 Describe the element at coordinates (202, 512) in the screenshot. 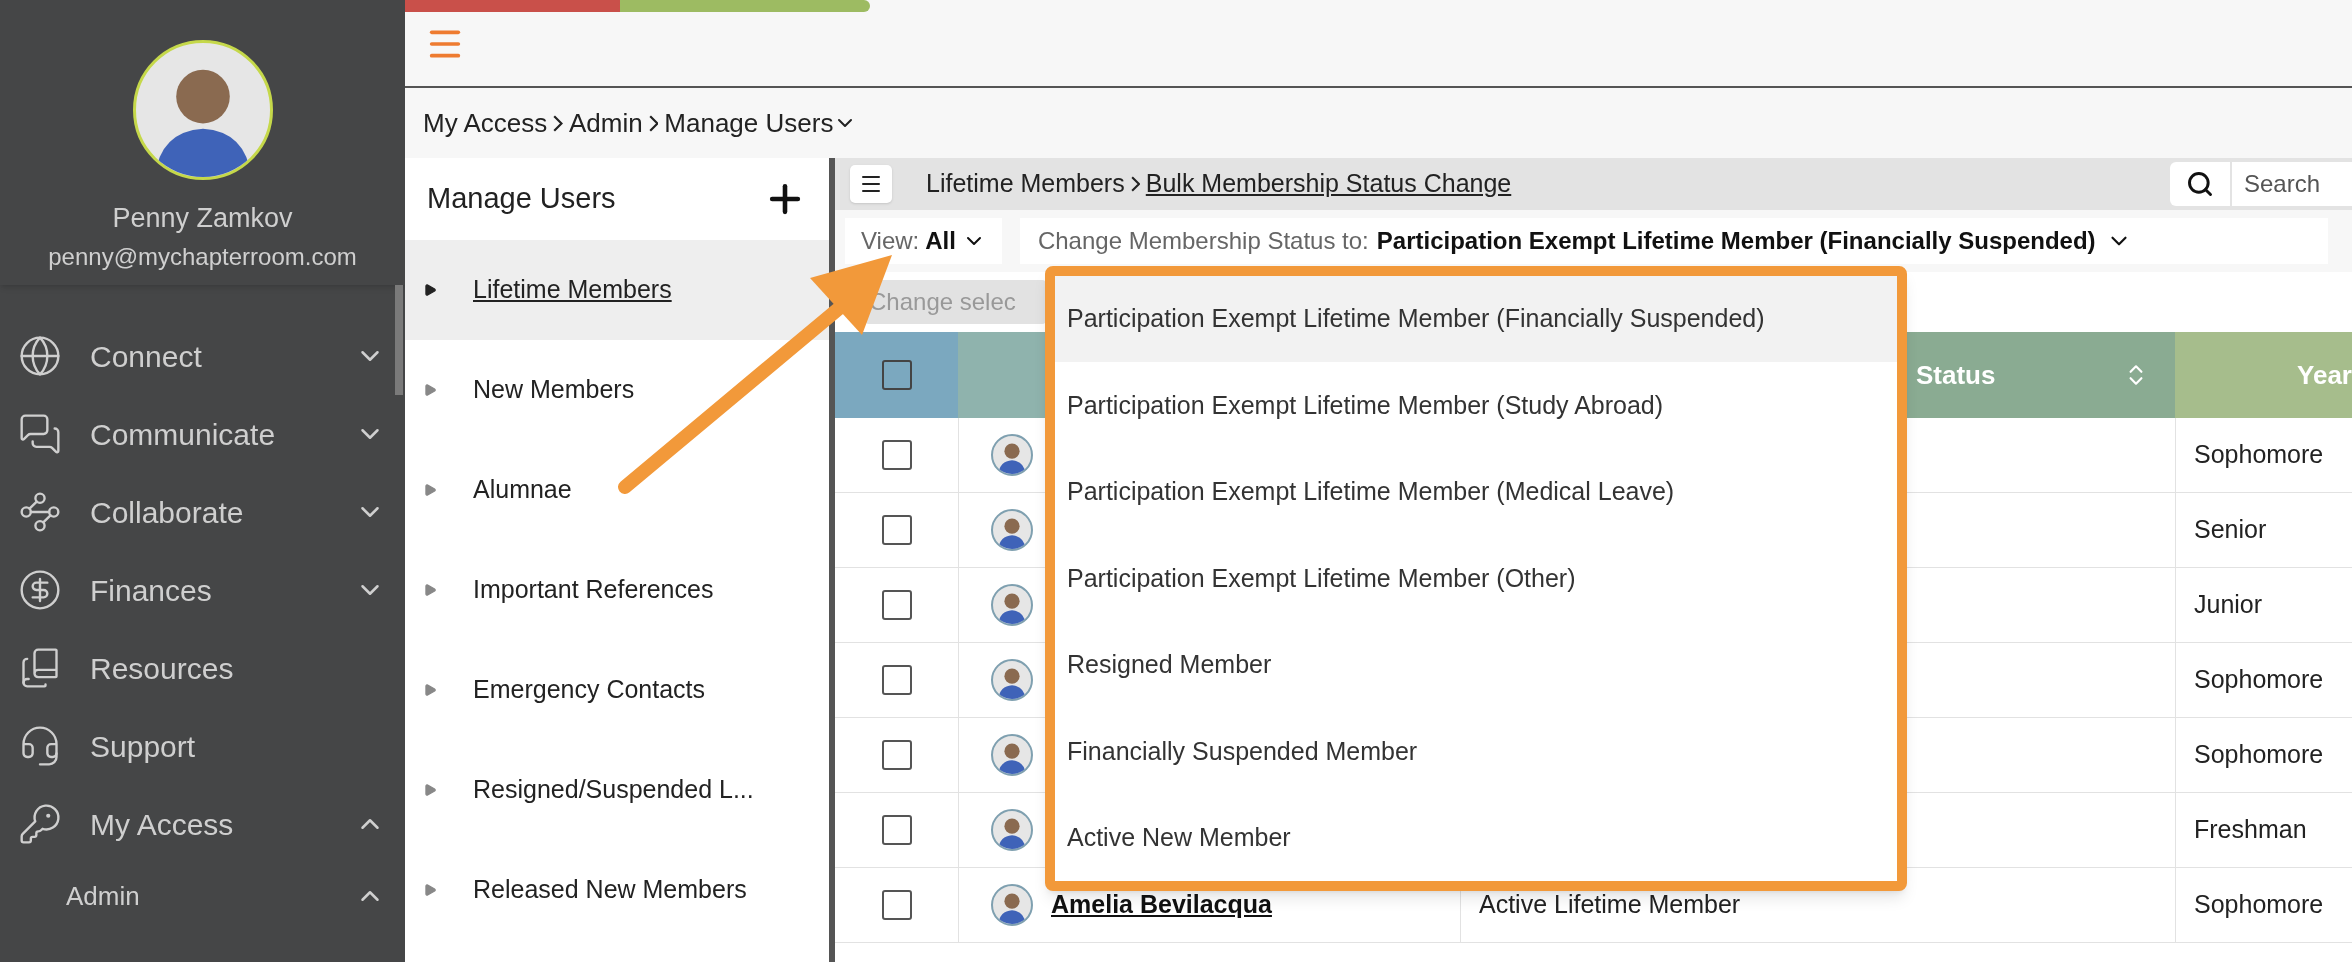

I see `nav-item: Collaborate` at that location.